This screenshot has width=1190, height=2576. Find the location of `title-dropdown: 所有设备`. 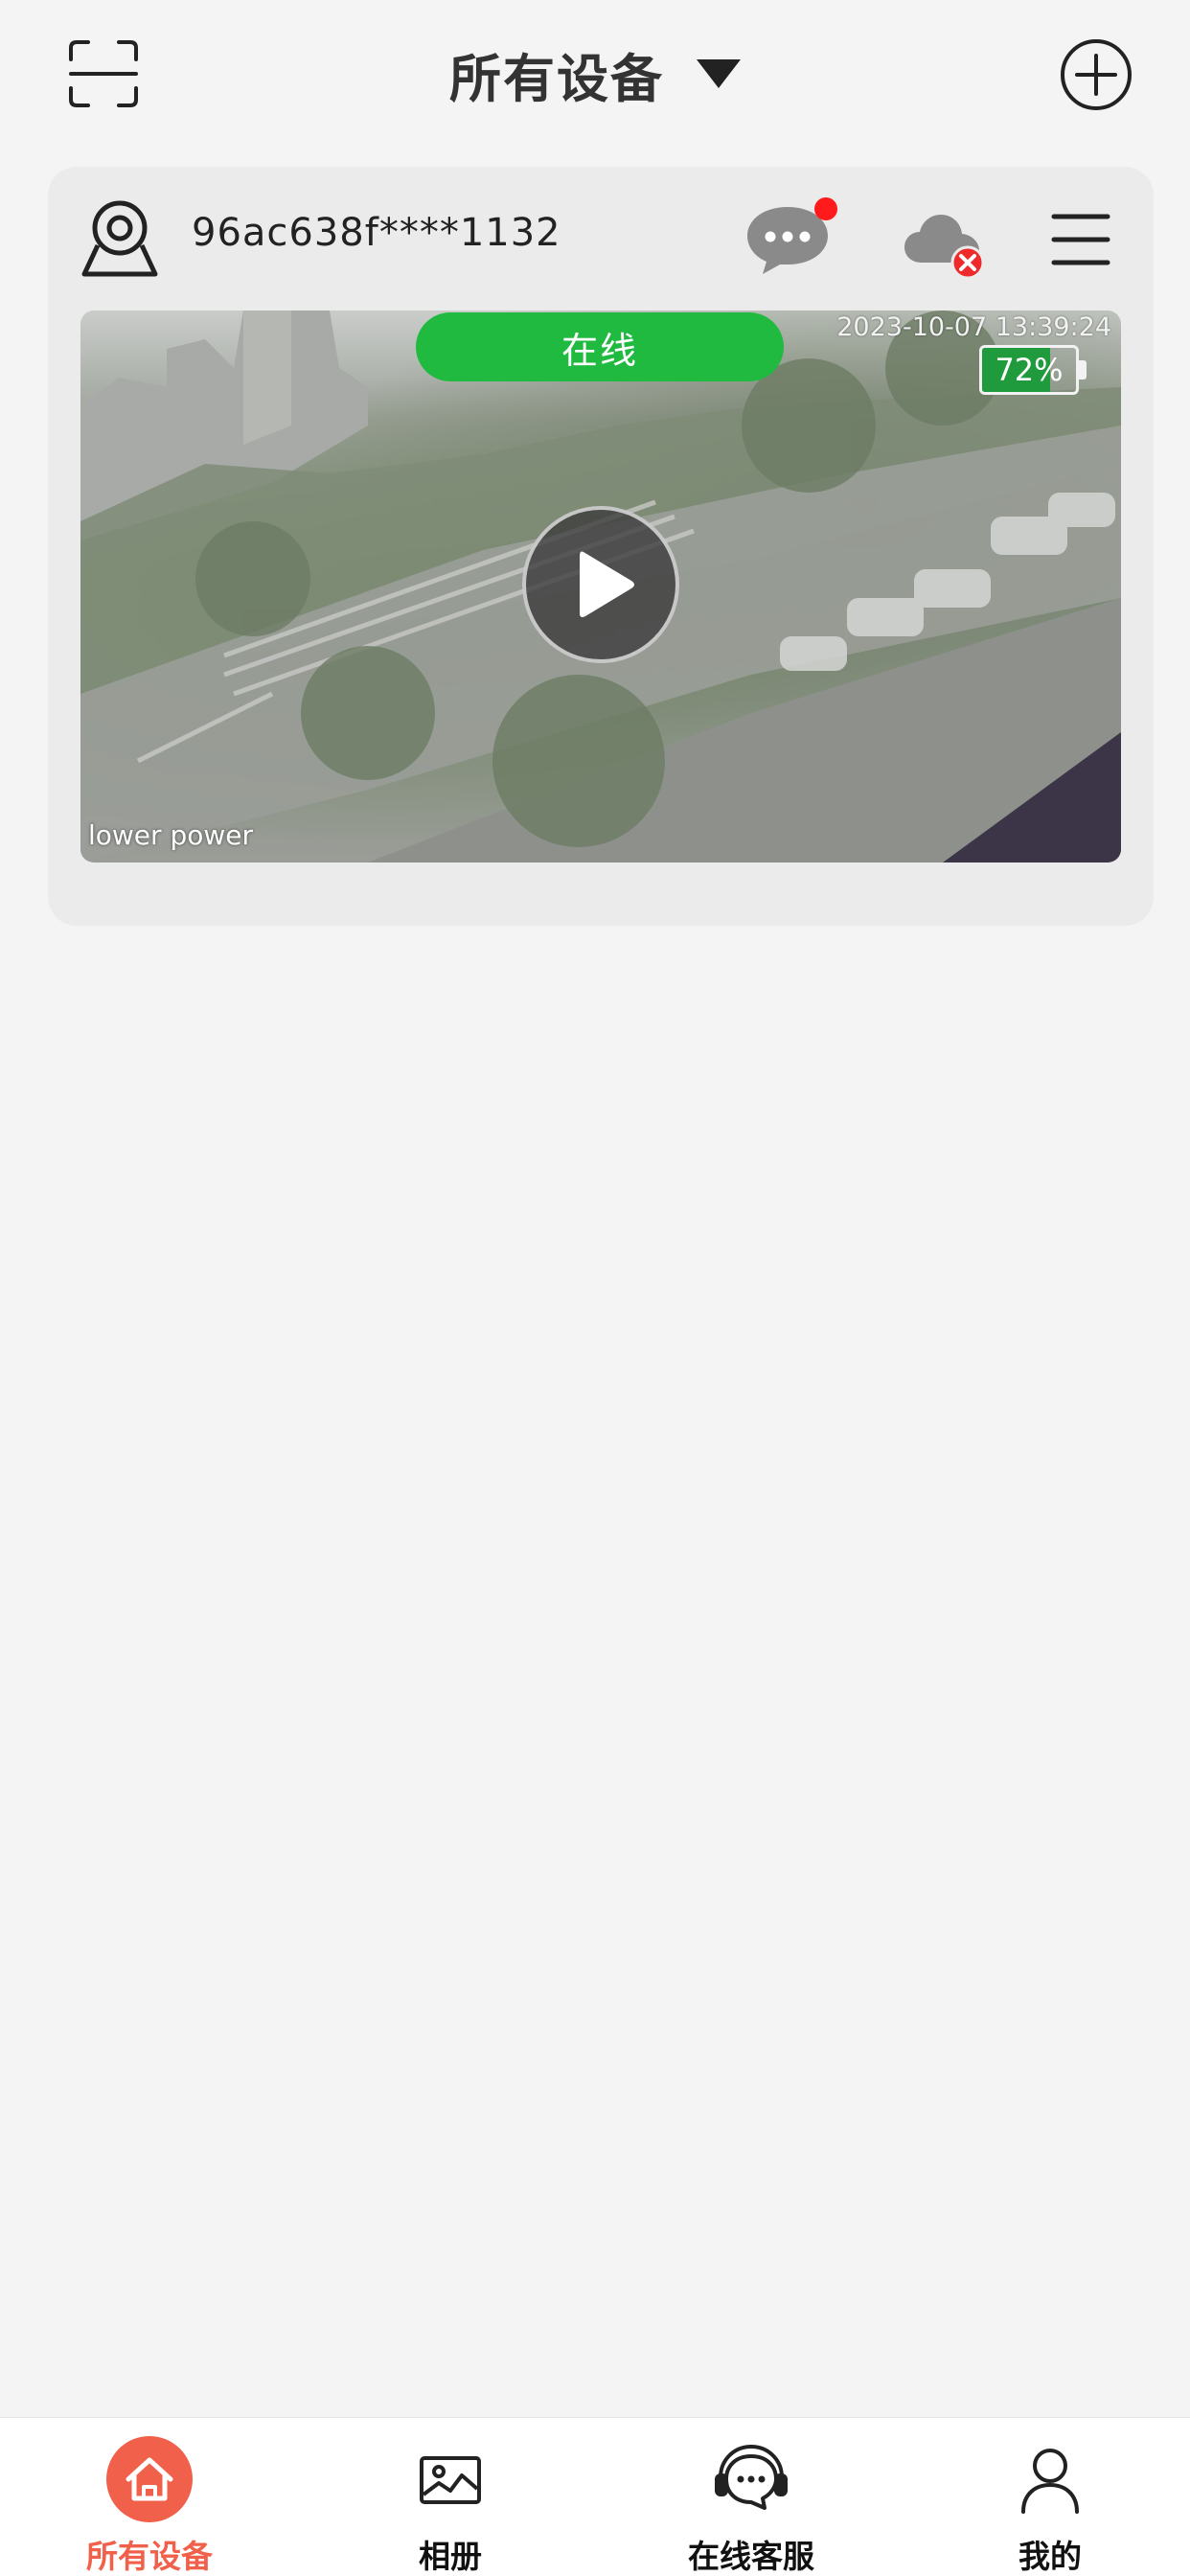

title-dropdown: 所有设备 is located at coordinates (595, 73).